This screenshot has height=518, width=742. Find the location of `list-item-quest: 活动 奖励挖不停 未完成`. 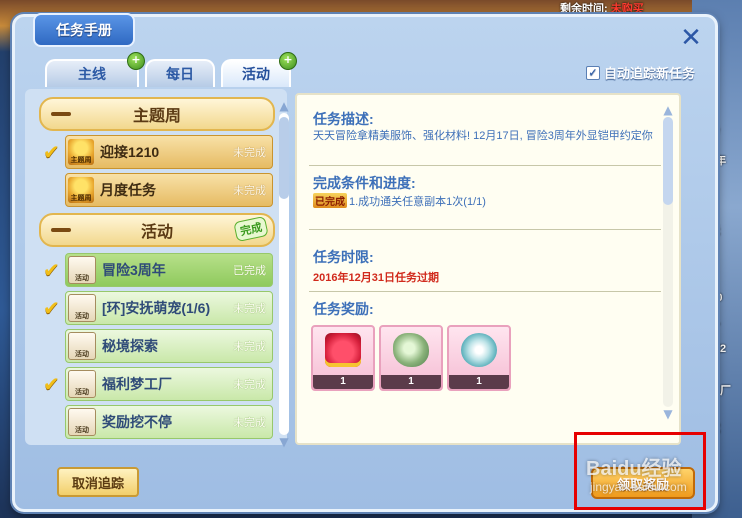

list-item-quest: 活动 奖励挖不停 未完成 is located at coordinates (169, 422).